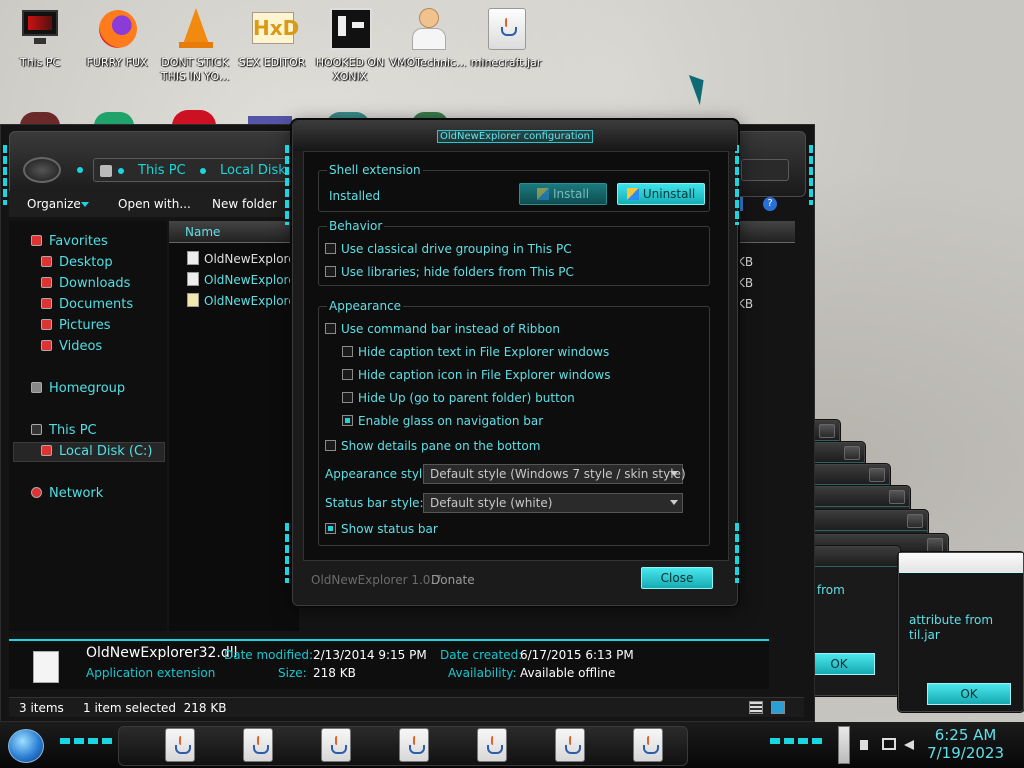  What do you see at coordinates (379, 474) in the screenshot?
I see `appearance-style-label: Appearance style:` at bounding box center [379, 474].